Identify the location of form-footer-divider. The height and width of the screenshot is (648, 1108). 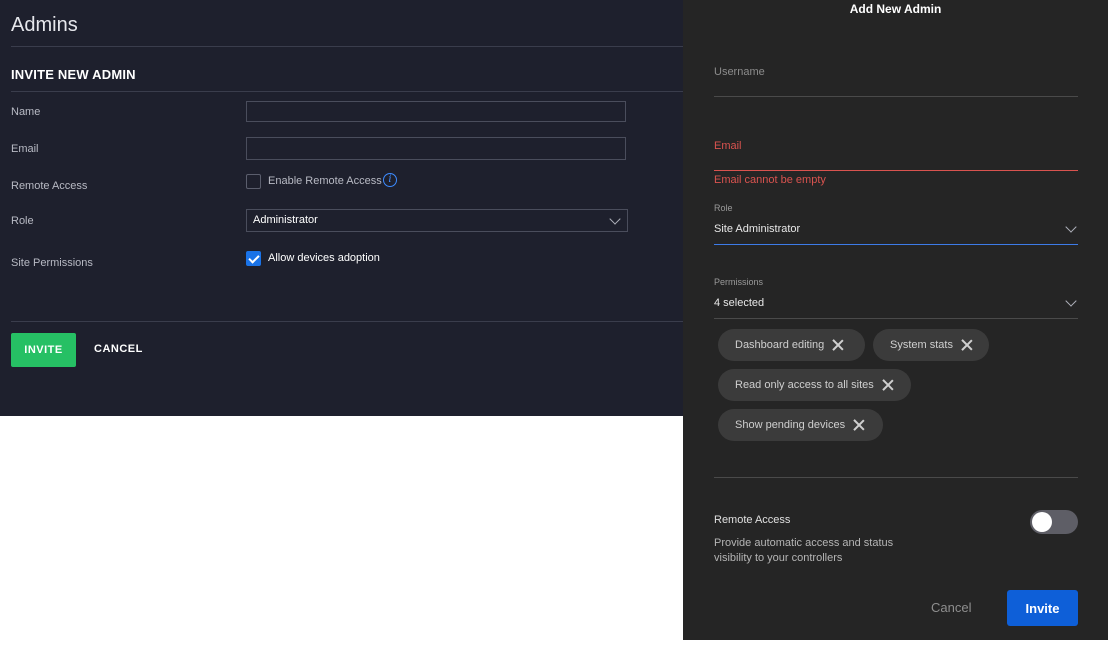
(347, 321).